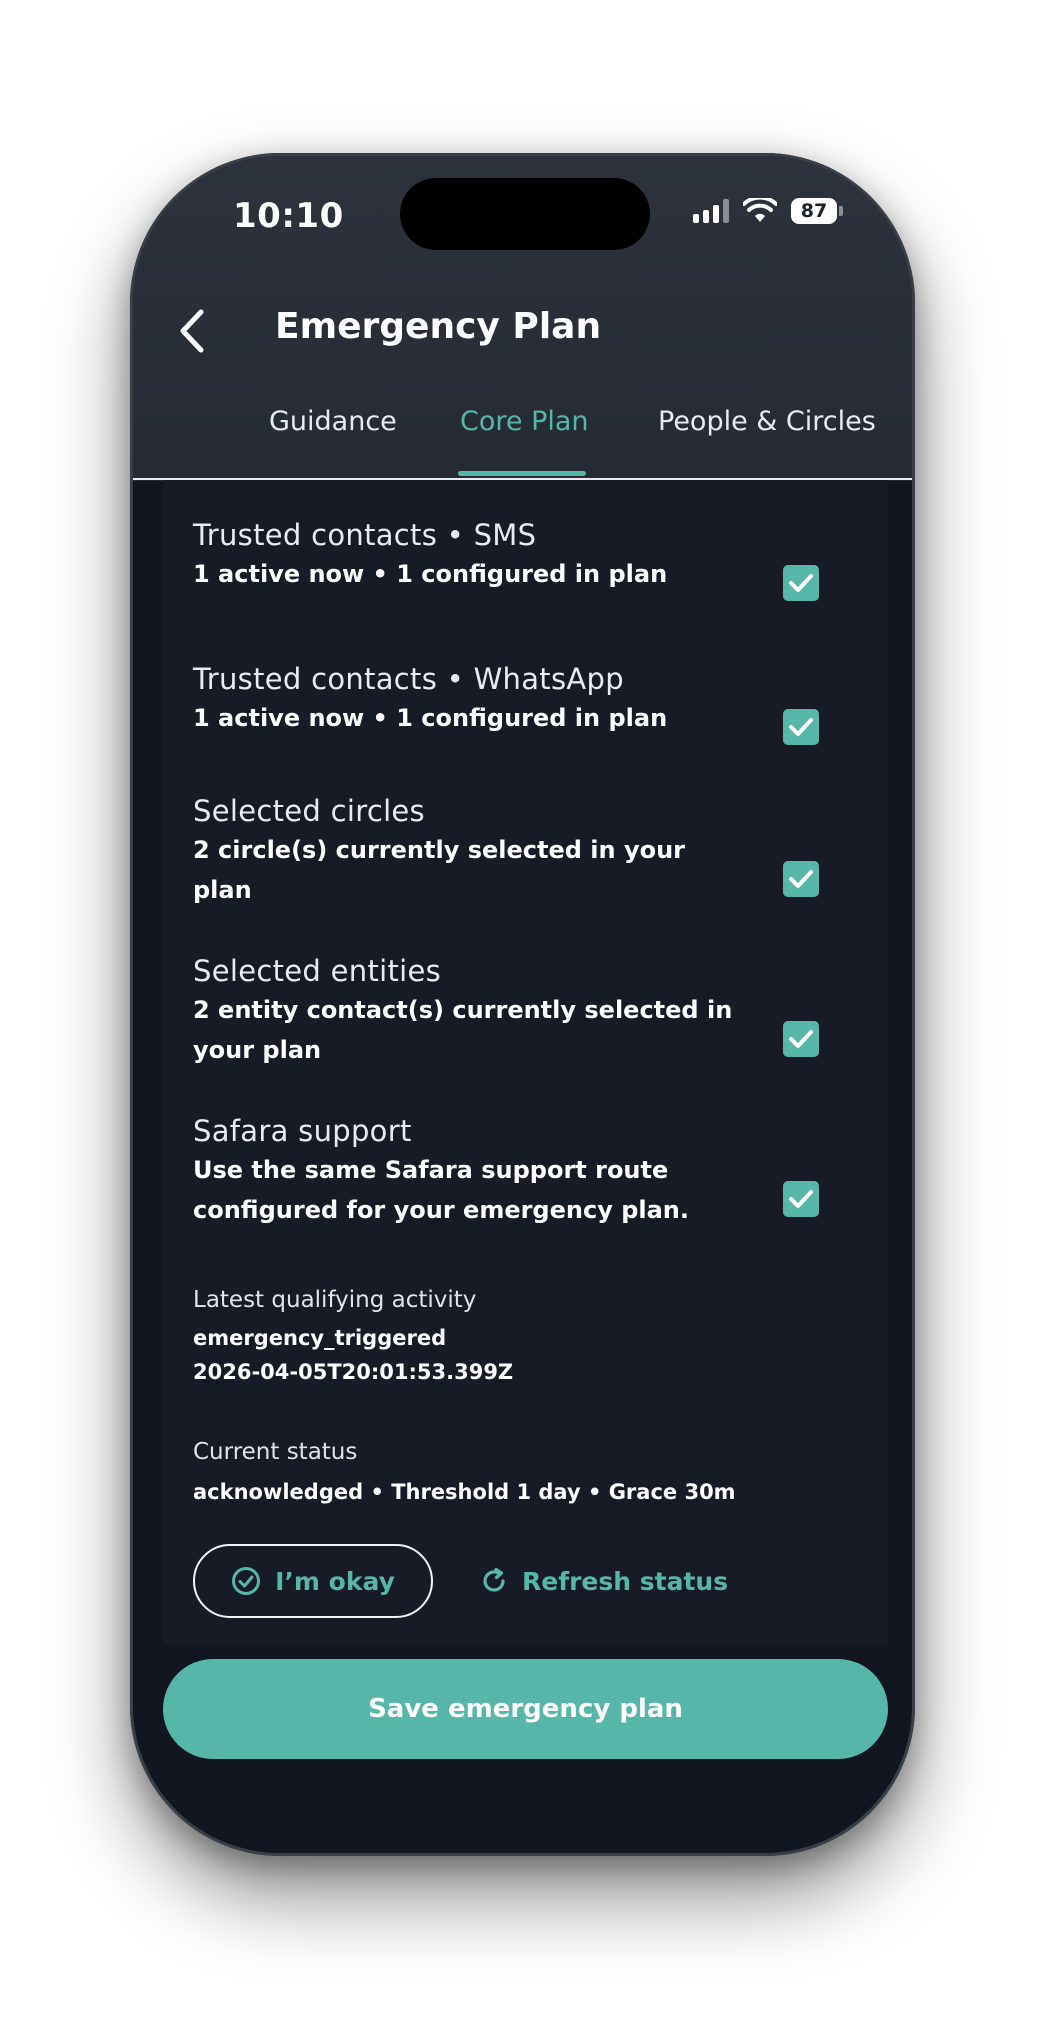 The width and height of the screenshot is (1044, 2020). What do you see at coordinates (353, 1372) in the screenshot?
I see `latest-activity-timestamp: 2026-04-05T20:01:53.399Z` at bounding box center [353, 1372].